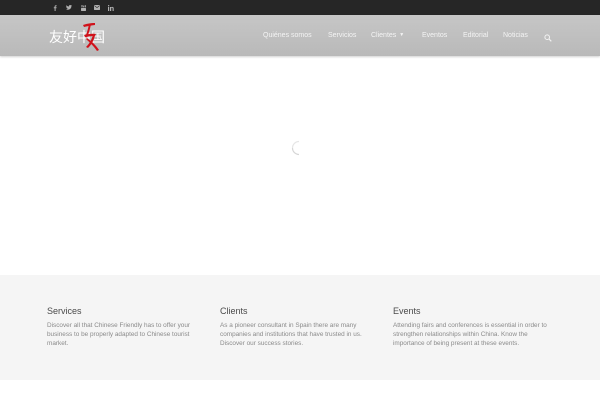 This screenshot has width=600, height=400. What do you see at coordinates (434, 35) in the screenshot?
I see `nav-eventos: Eventos` at bounding box center [434, 35].